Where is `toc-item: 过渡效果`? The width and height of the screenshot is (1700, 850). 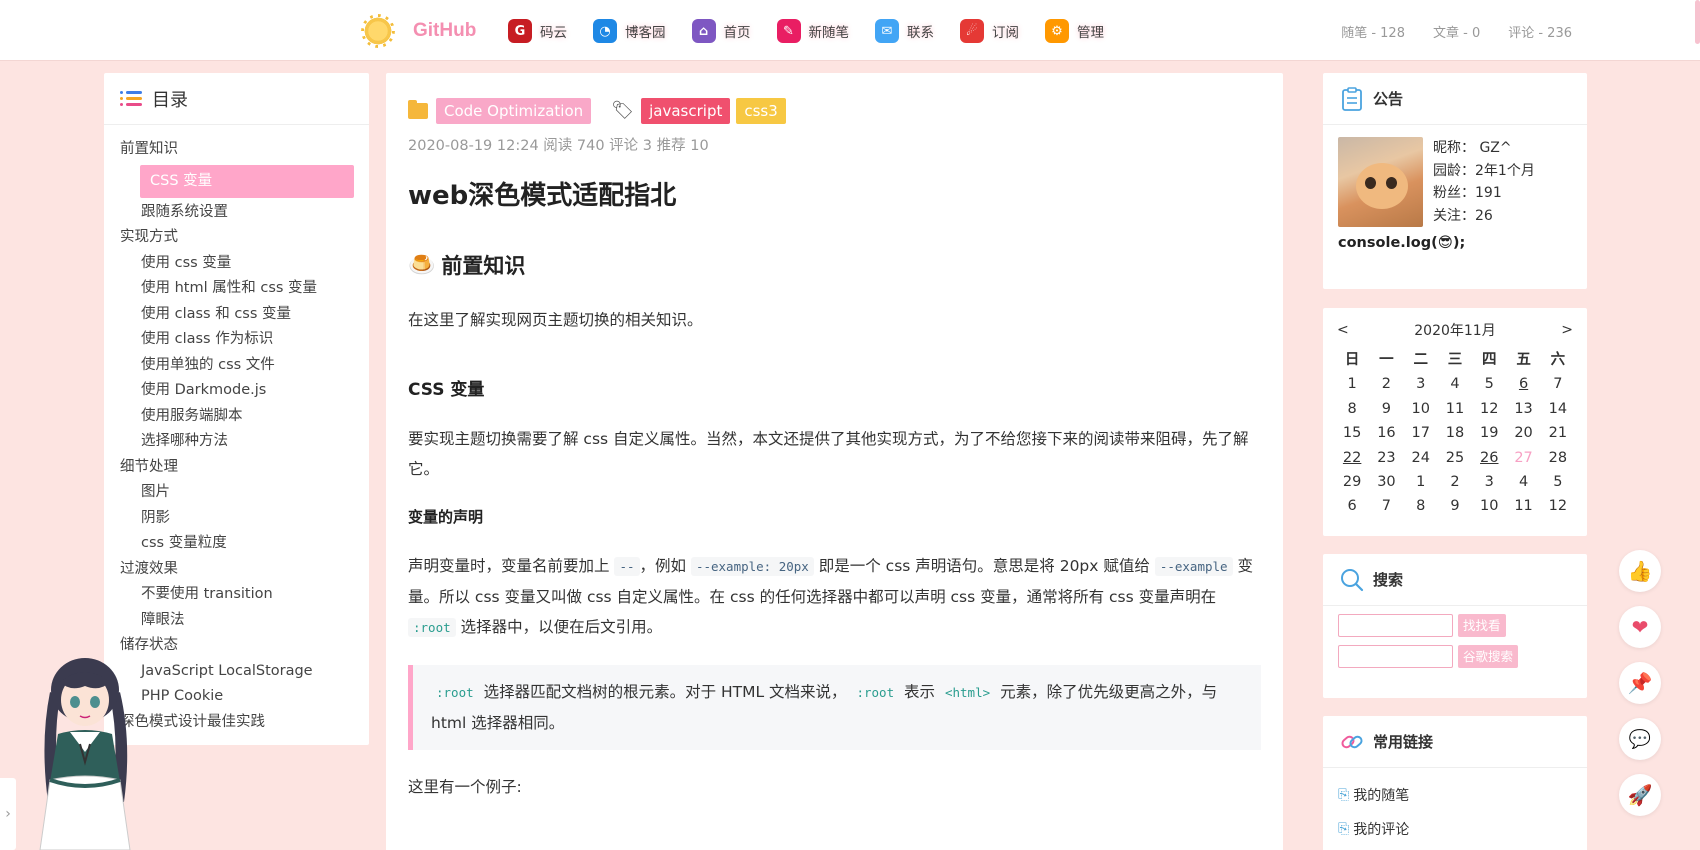
toc-item: 过渡效果 is located at coordinates (236, 570).